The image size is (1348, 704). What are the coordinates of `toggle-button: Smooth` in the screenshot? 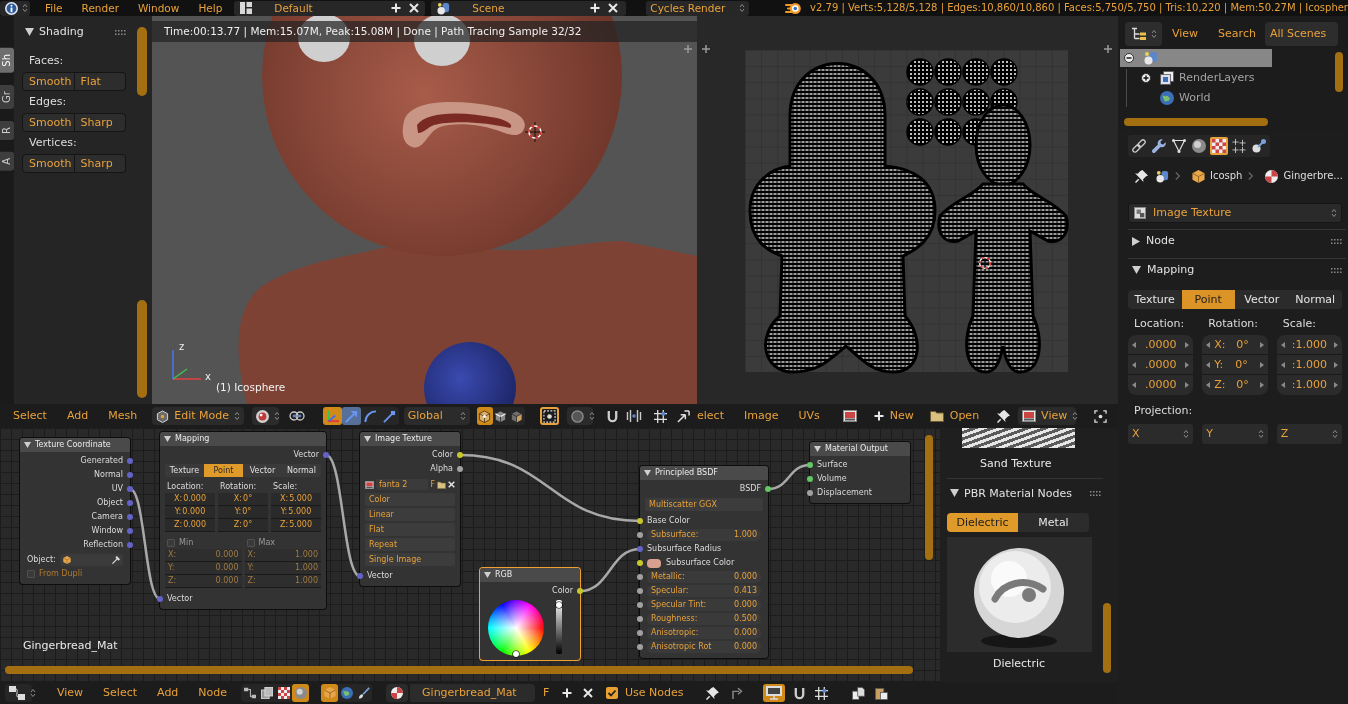 It's located at (48, 81).